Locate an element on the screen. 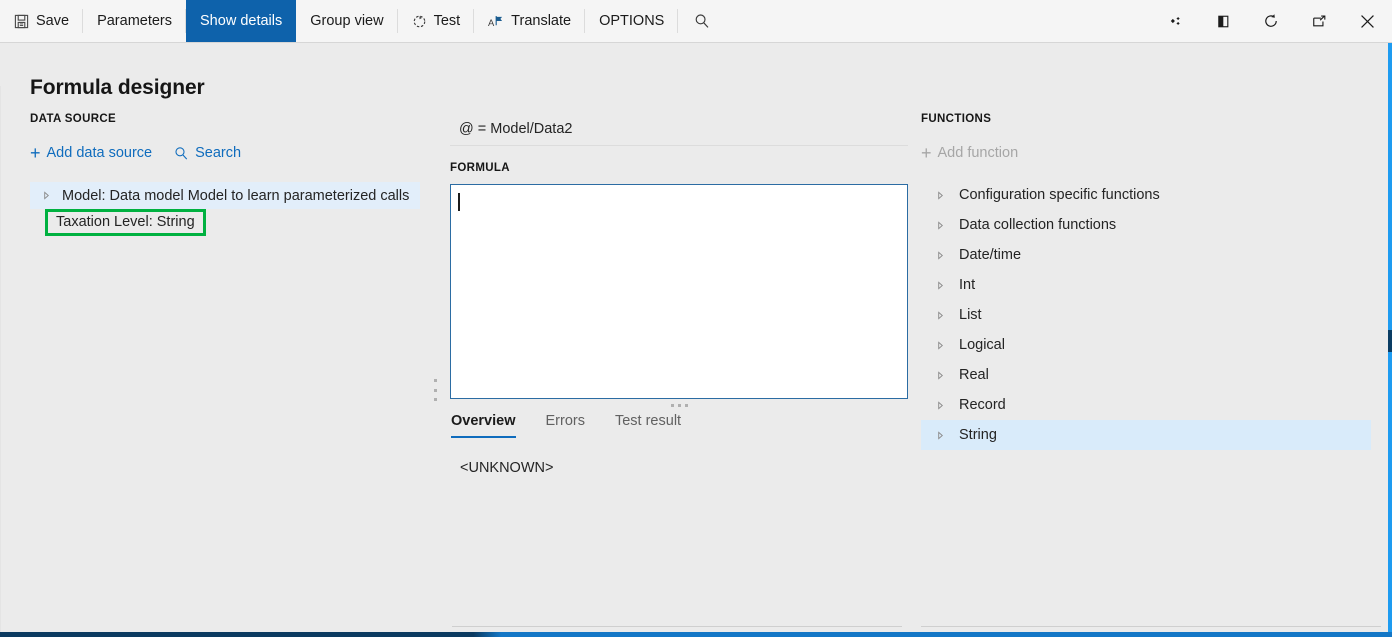 This screenshot has width=1392, height=637. open-in-new-window-button is located at coordinates (1223, 21).